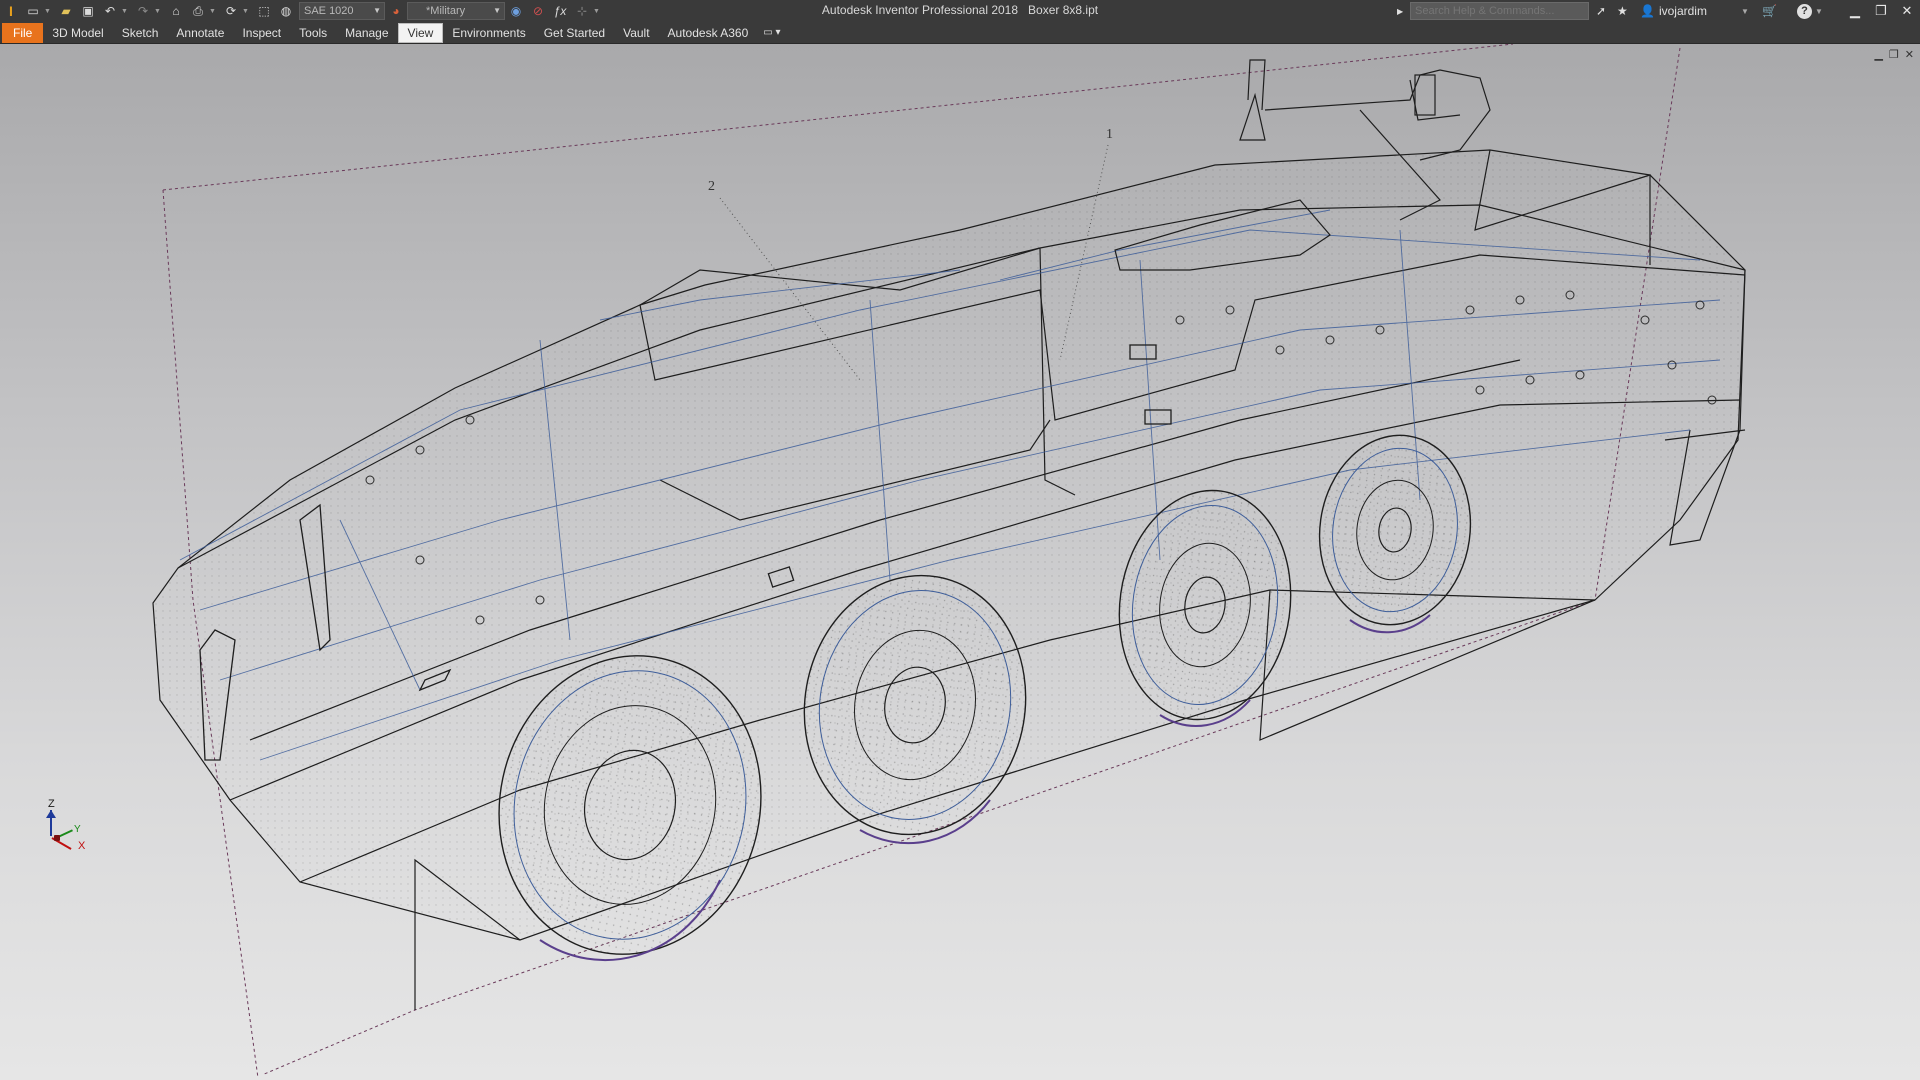 This screenshot has height=1080, width=1920. Describe the element at coordinates (157, 11) in the screenshot. I see `redo-dropdown-icon: ▼` at that location.